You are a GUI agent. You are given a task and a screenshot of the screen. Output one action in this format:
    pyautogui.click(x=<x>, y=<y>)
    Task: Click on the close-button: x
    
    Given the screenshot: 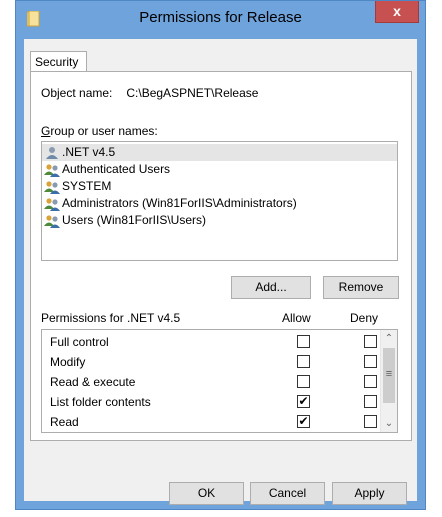 What is the action you would take?
    pyautogui.click(x=397, y=12)
    